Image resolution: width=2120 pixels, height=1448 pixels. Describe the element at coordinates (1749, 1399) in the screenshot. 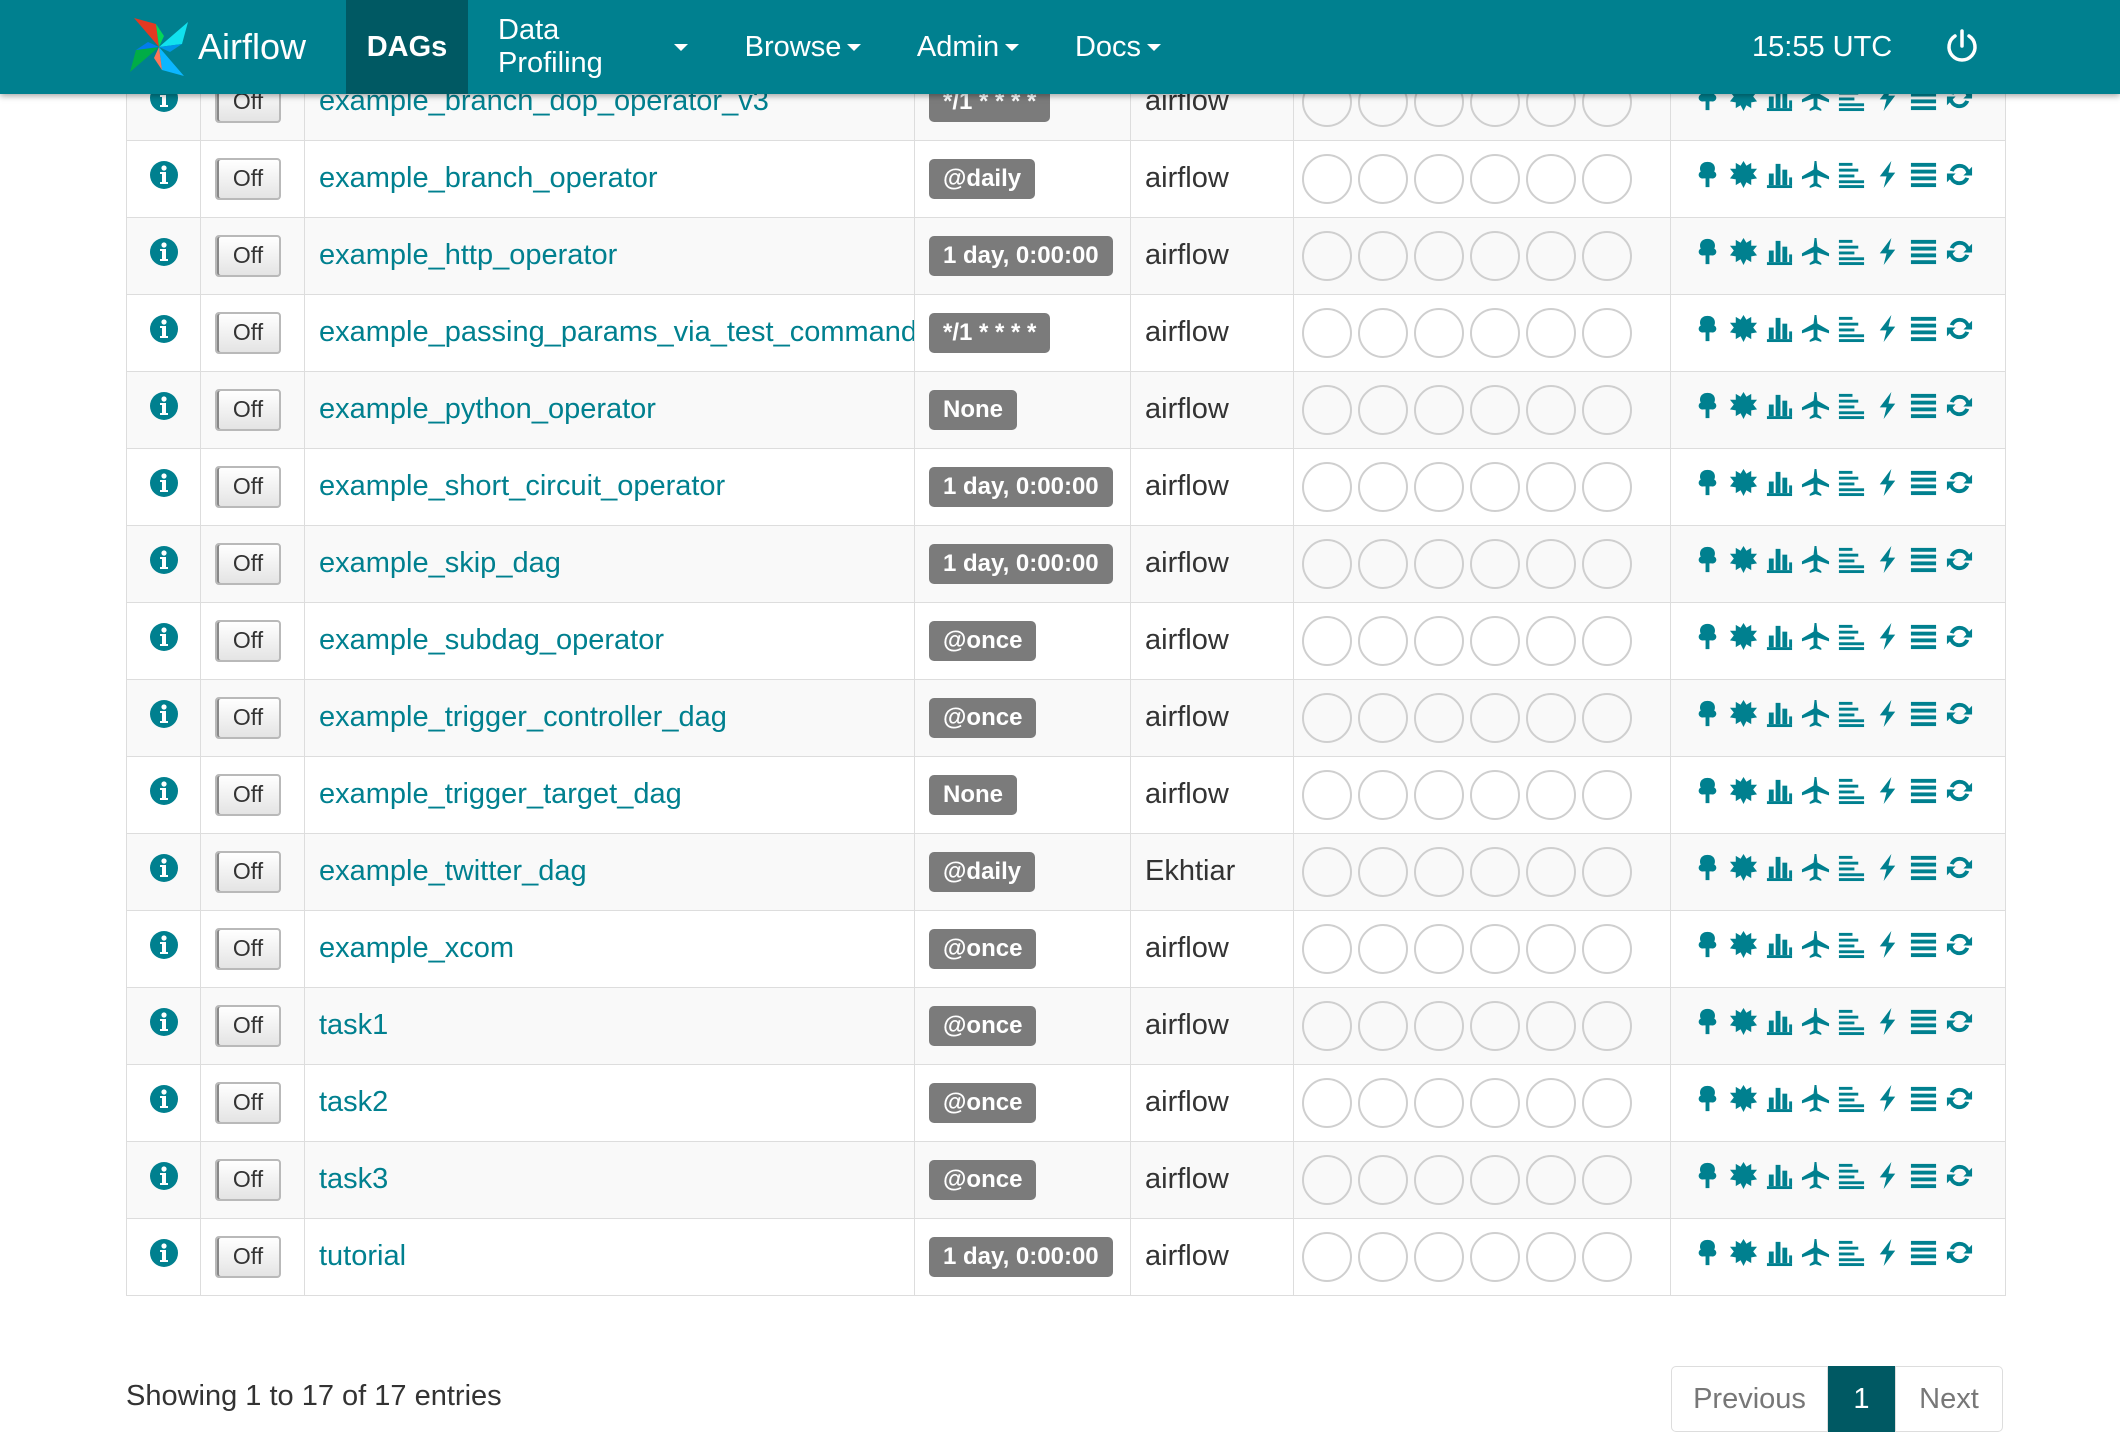

I see `previous-page-button: Previous` at that location.